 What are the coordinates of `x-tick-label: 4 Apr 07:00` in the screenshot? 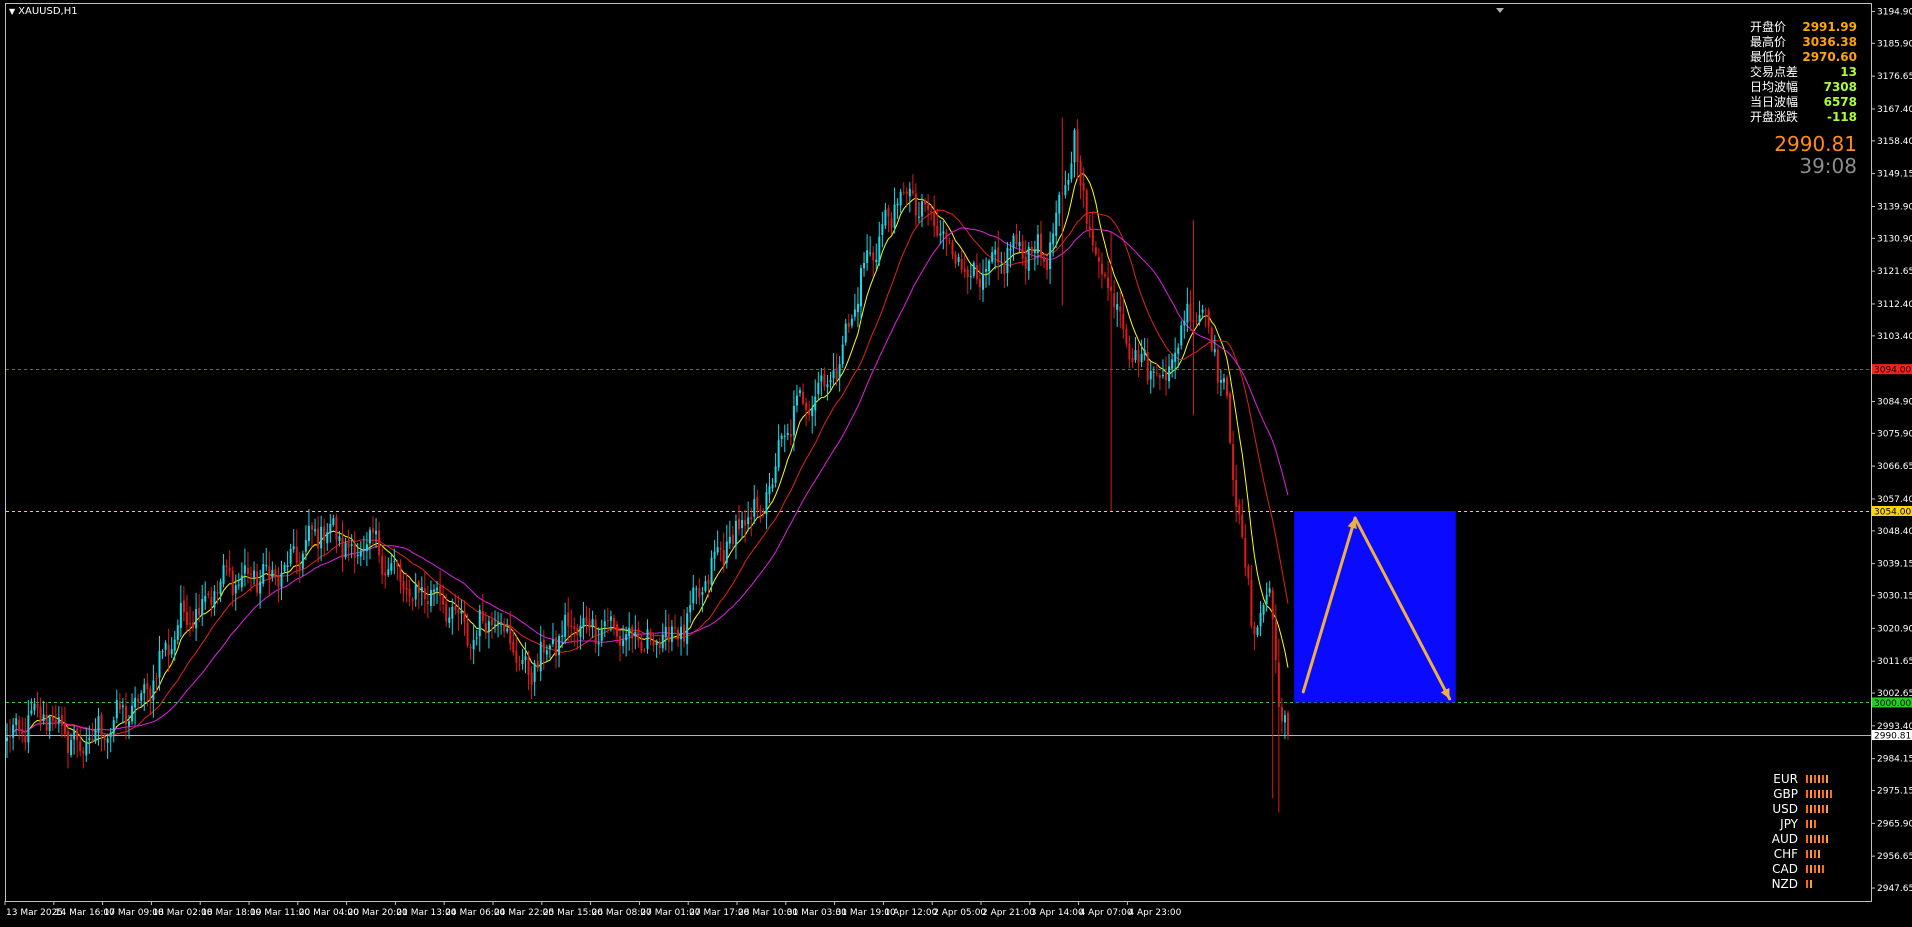 It's located at (1106, 913).